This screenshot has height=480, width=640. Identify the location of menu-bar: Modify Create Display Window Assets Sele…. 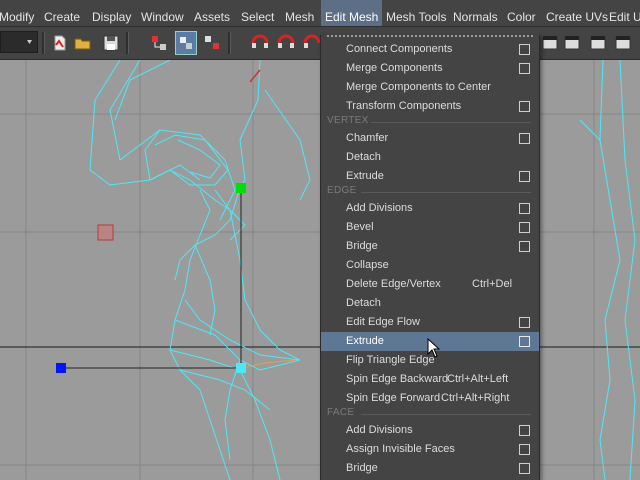
(320, 13).